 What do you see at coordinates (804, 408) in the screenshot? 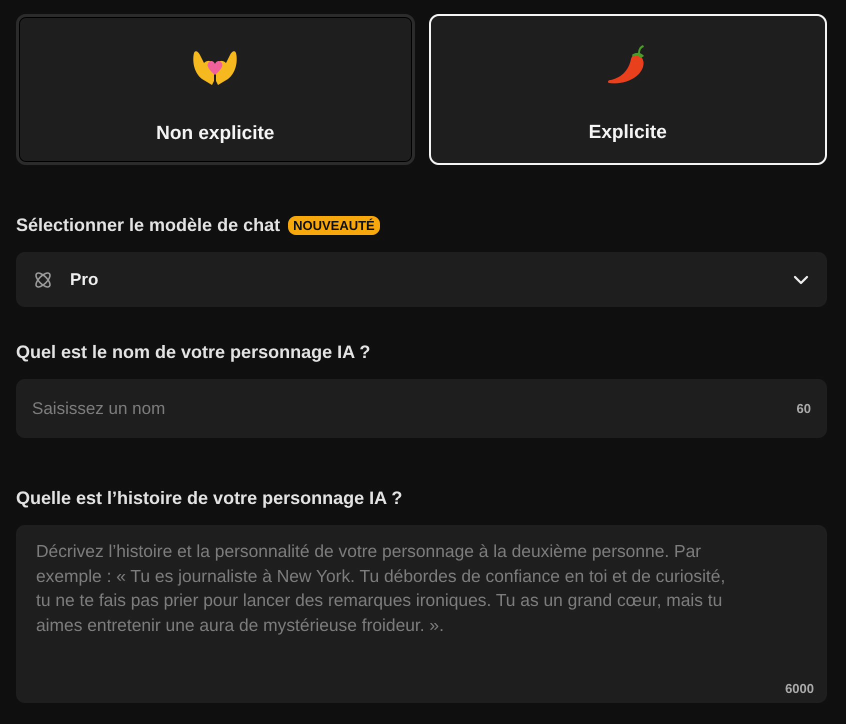
I see `character-counter: 60` at bounding box center [804, 408].